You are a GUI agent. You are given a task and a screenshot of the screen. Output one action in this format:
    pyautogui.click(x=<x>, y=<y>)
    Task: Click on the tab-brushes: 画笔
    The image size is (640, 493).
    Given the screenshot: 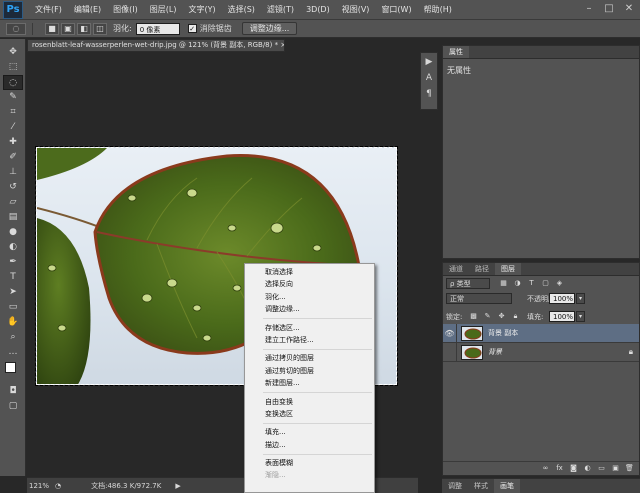 What is the action you would take?
    pyautogui.click(x=507, y=485)
    